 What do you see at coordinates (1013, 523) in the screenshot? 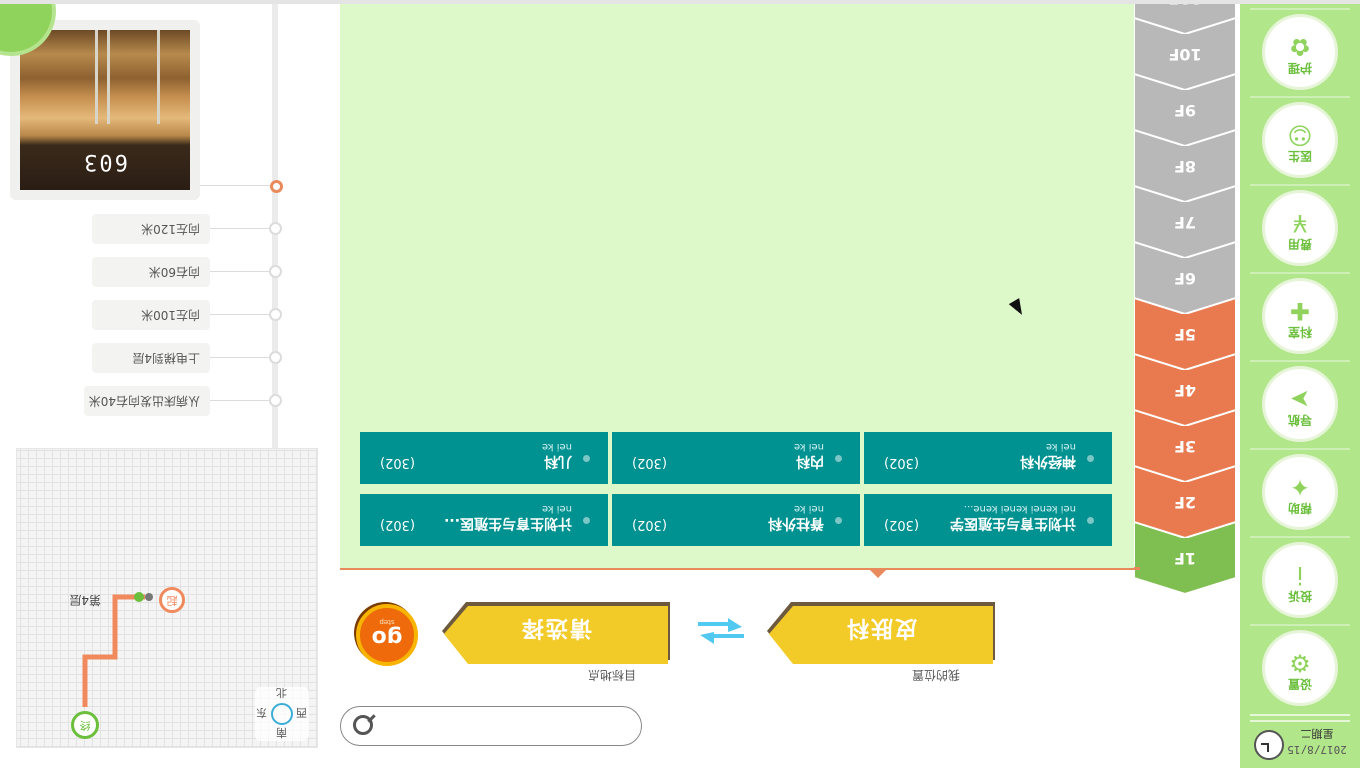
I see `department-name: 计划生育与生殖医学` at bounding box center [1013, 523].